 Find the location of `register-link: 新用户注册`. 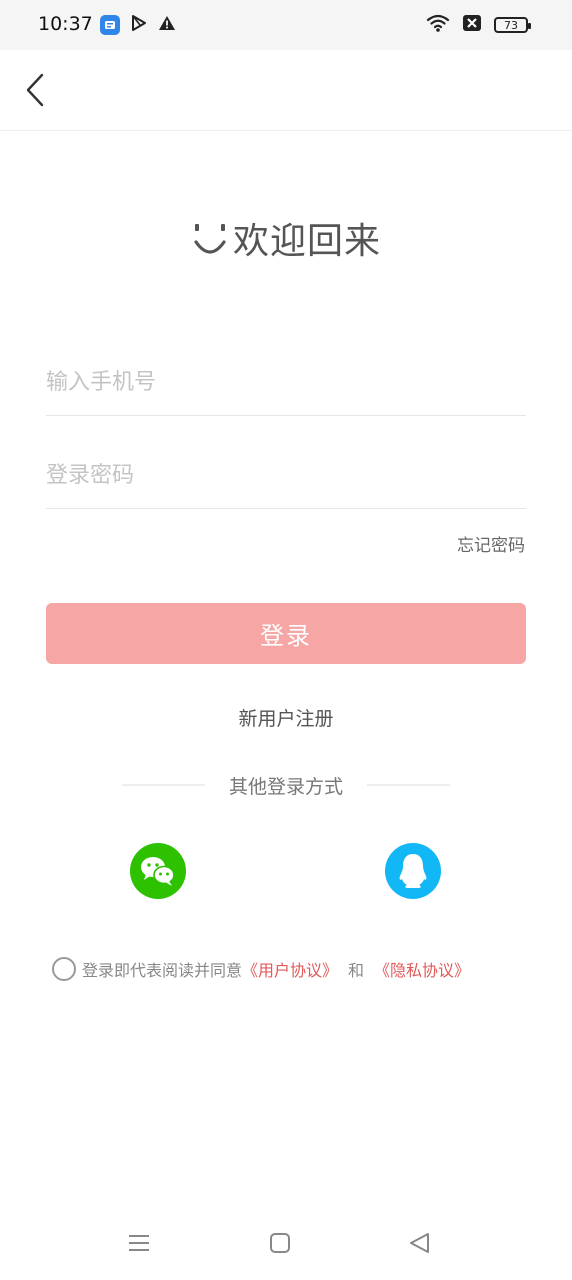

register-link: 新用户注册 is located at coordinates (286, 717).